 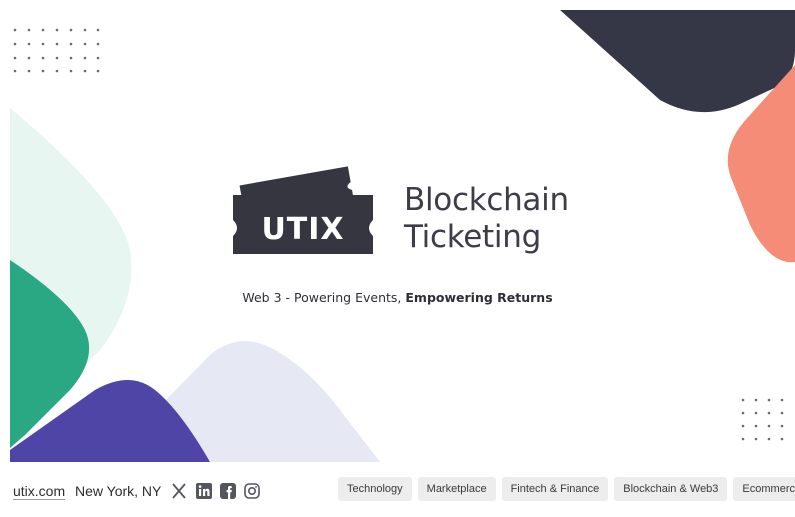 What do you see at coordinates (375, 489) in the screenshot?
I see `tag-technology: Technology` at bounding box center [375, 489].